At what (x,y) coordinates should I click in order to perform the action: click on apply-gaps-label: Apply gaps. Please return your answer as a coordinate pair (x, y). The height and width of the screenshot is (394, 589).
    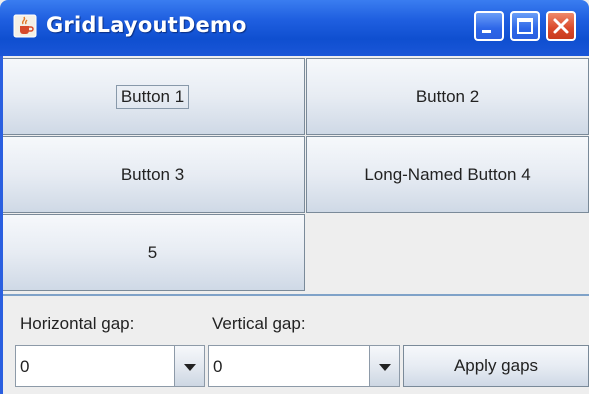
    Looking at the image, I should click on (496, 365).